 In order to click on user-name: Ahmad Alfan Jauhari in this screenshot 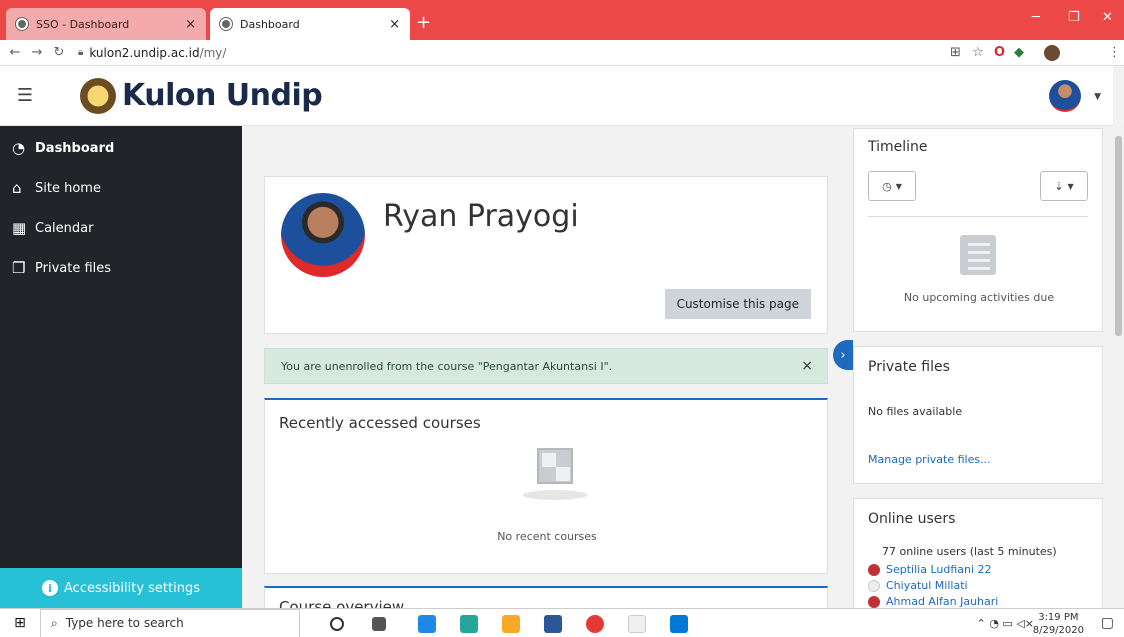, I will do `click(942, 601)`.